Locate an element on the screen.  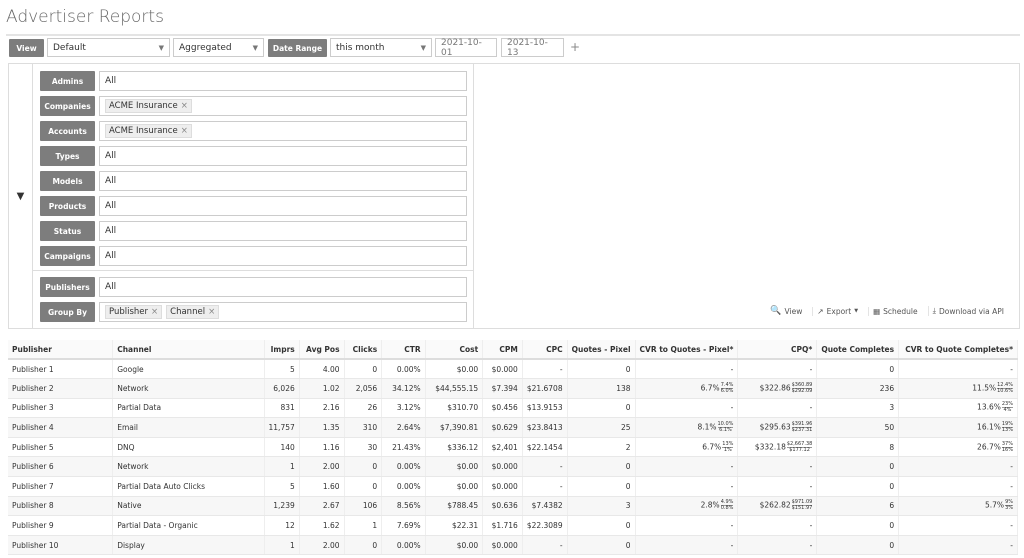
export-button: ↗ Export ▼ is located at coordinates (837, 311).